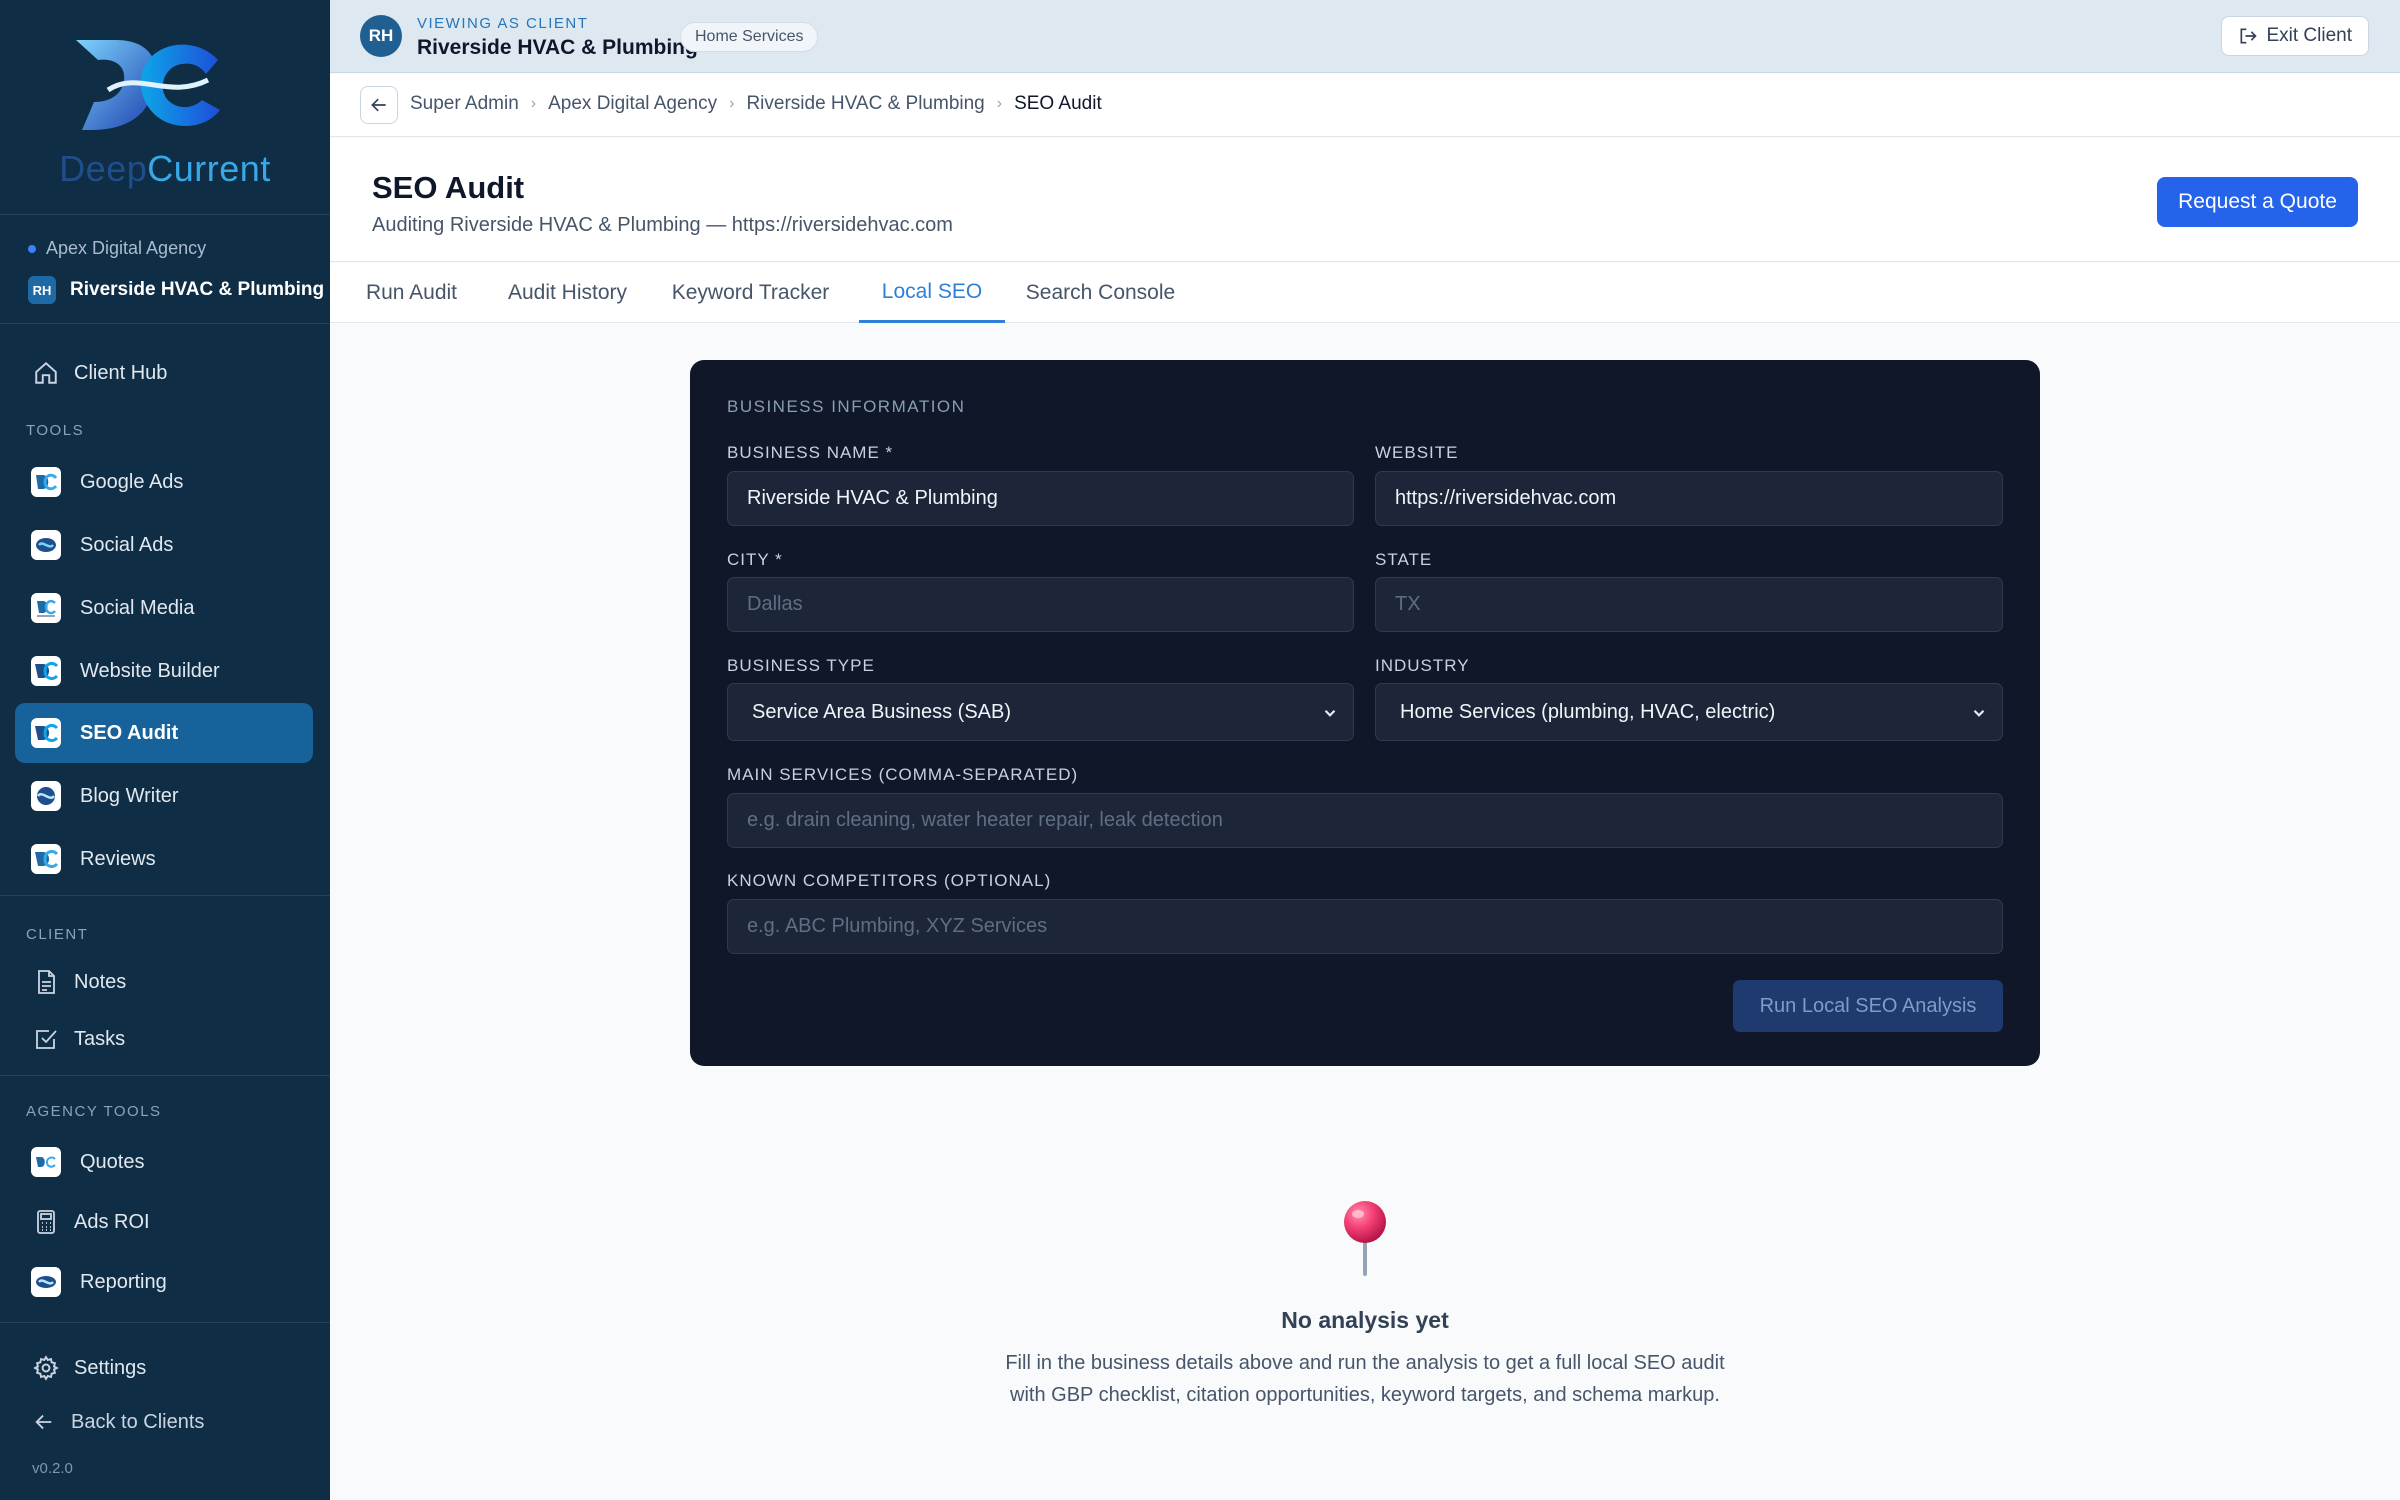  What do you see at coordinates (411, 293) in the screenshot?
I see `tab-run-audit: Run Audit` at bounding box center [411, 293].